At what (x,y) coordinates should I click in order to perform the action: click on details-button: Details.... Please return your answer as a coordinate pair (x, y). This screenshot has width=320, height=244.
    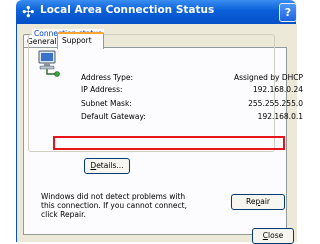
    Looking at the image, I should click on (107, 166).